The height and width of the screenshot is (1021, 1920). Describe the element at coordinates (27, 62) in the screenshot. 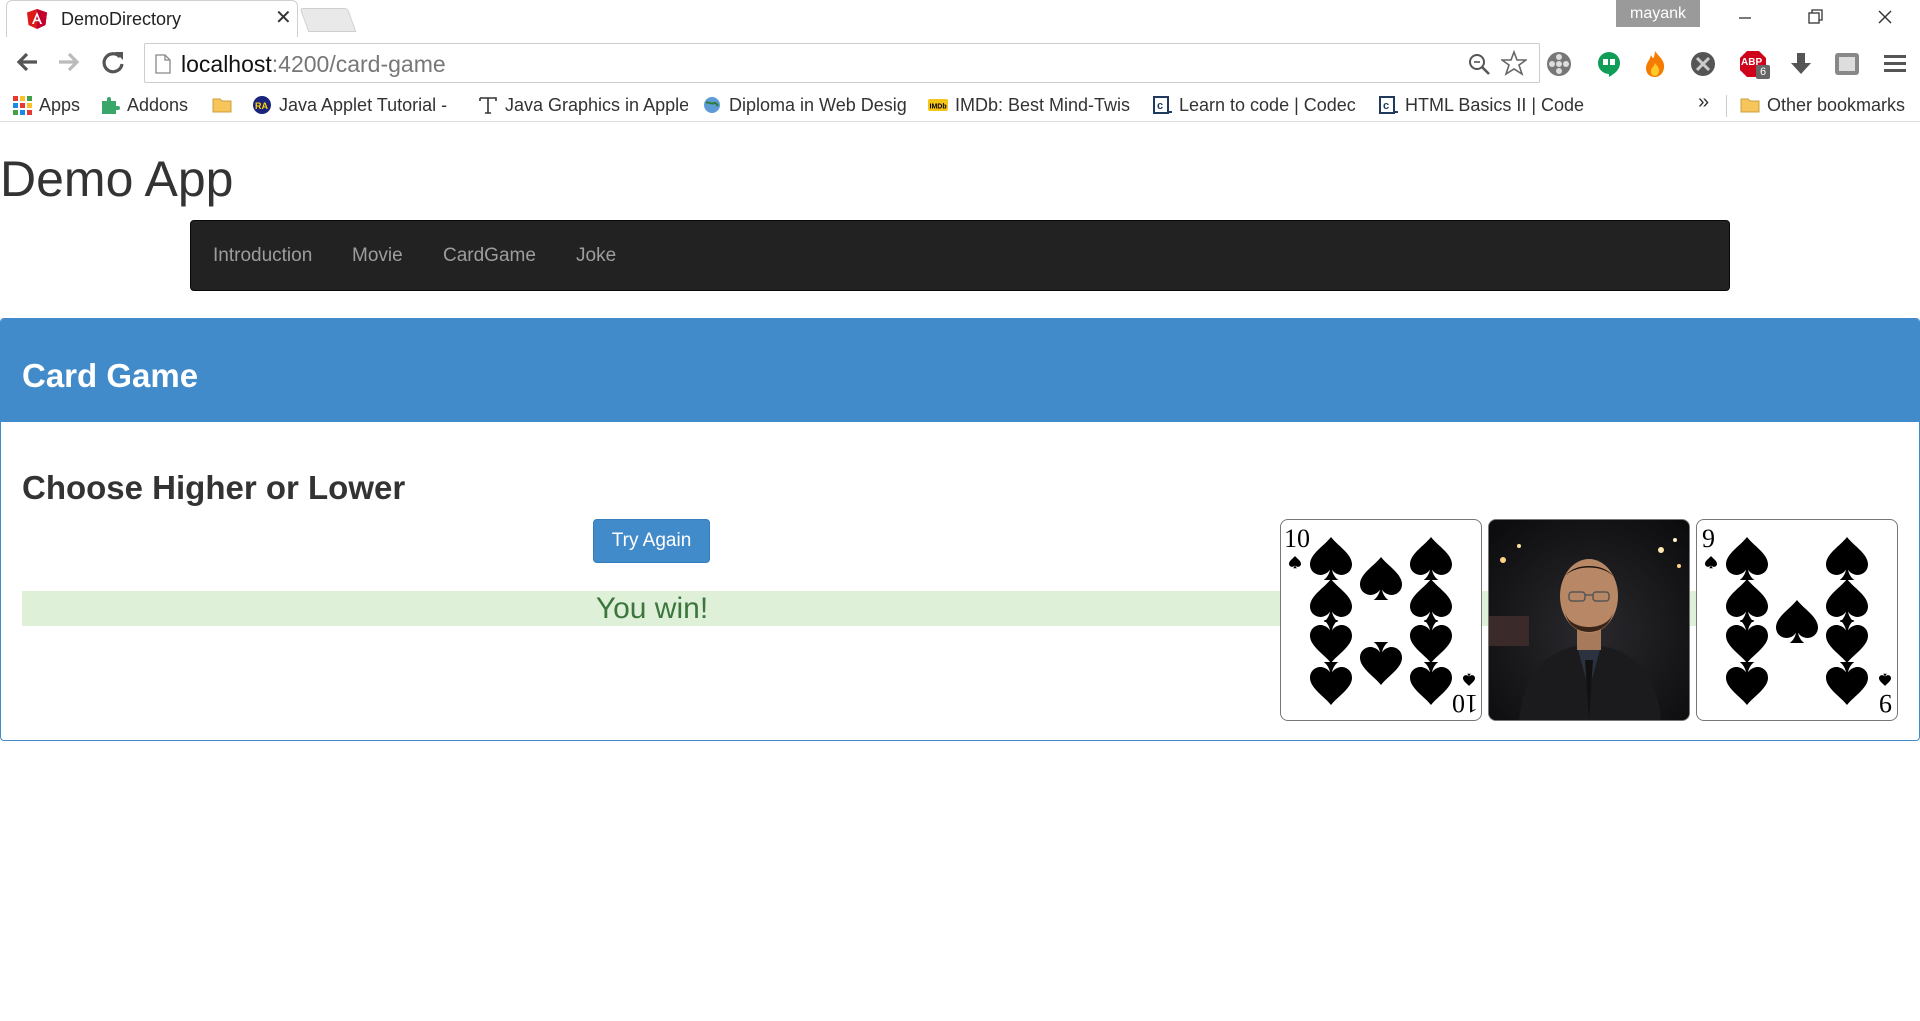

I see `back-arrow-icon` at that location.